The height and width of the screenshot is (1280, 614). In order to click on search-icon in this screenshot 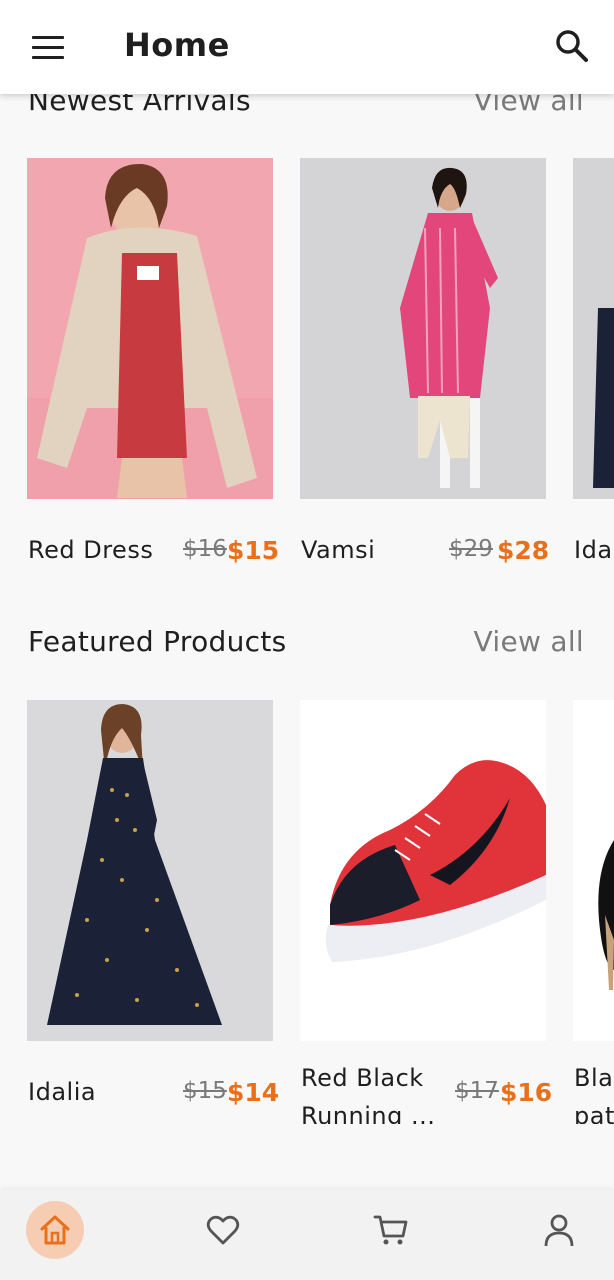, I will do `click(572, 46)`.